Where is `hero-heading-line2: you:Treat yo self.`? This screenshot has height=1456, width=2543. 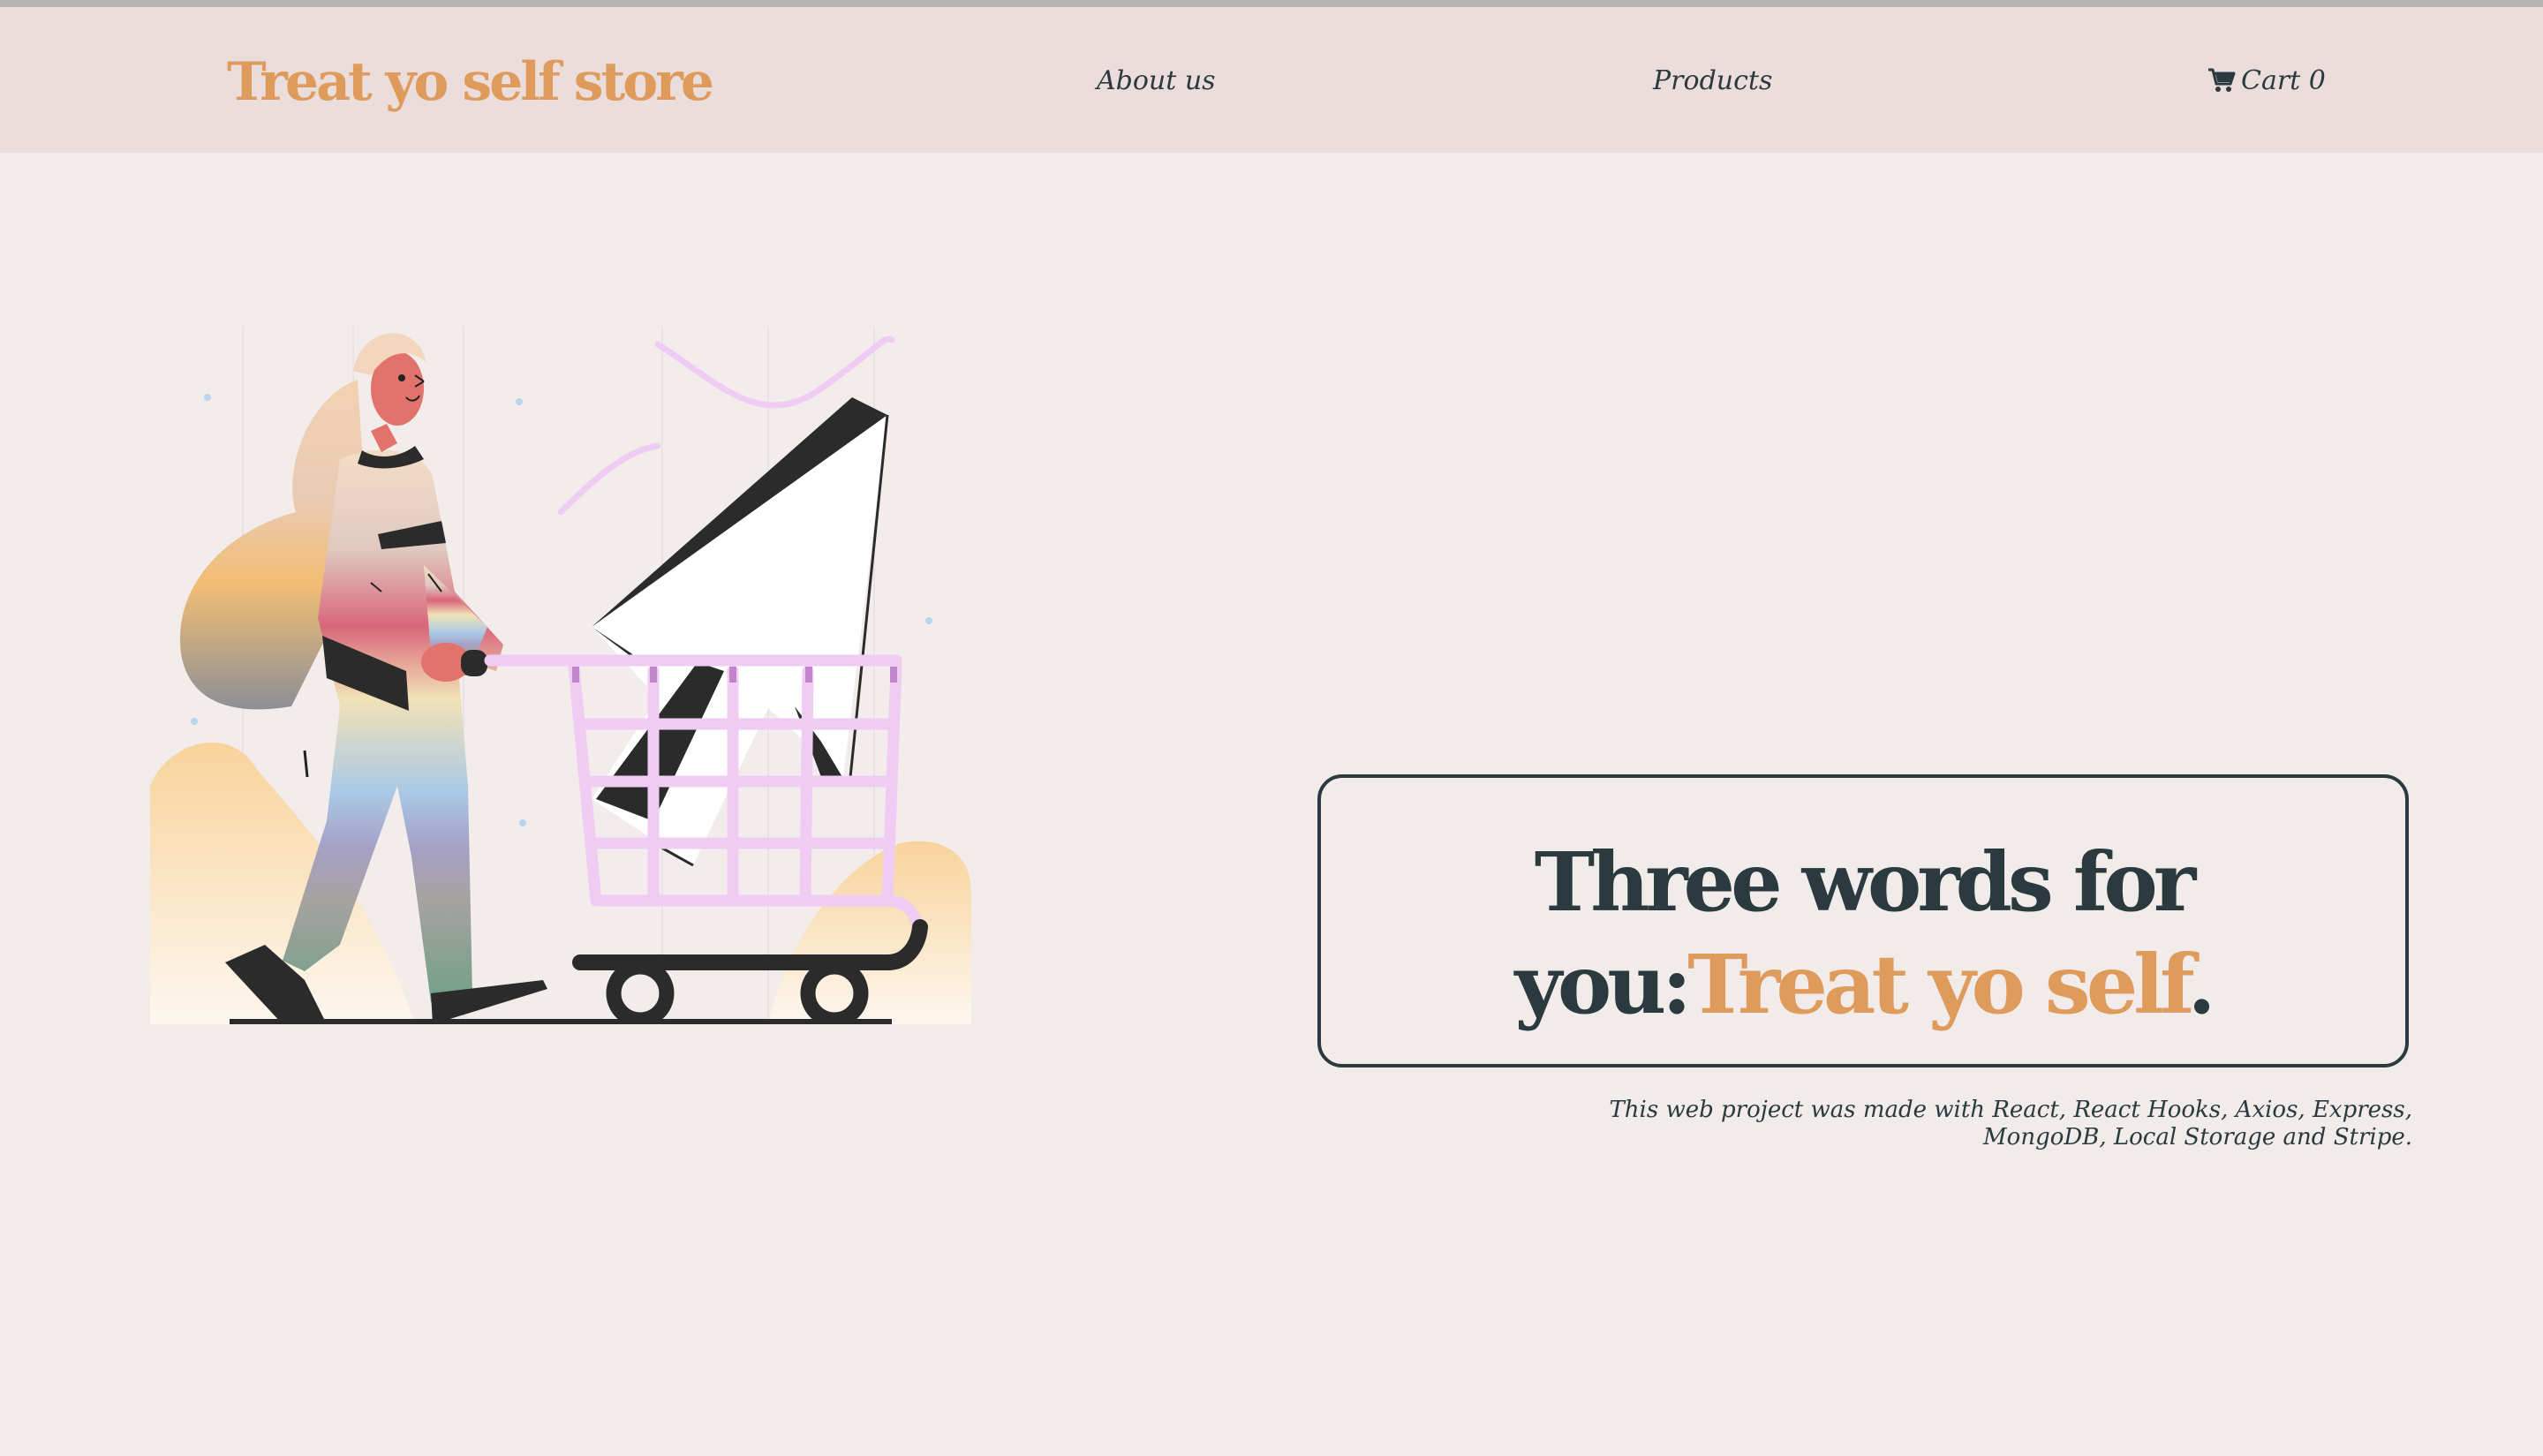 hero-heading-line2: you:Treat yo self. is located at coordinates (1863, 984).